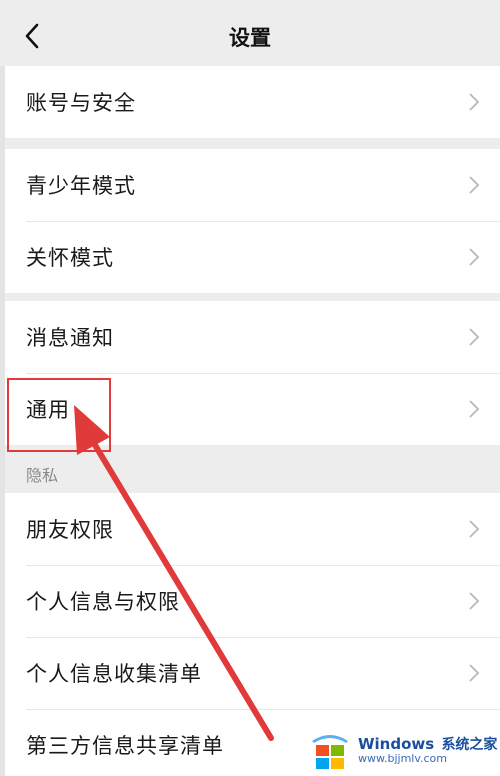 This screenshot has width=500, height=776. I want to click on watermark-url: www.bjjmlv.com, so click(402, 759).